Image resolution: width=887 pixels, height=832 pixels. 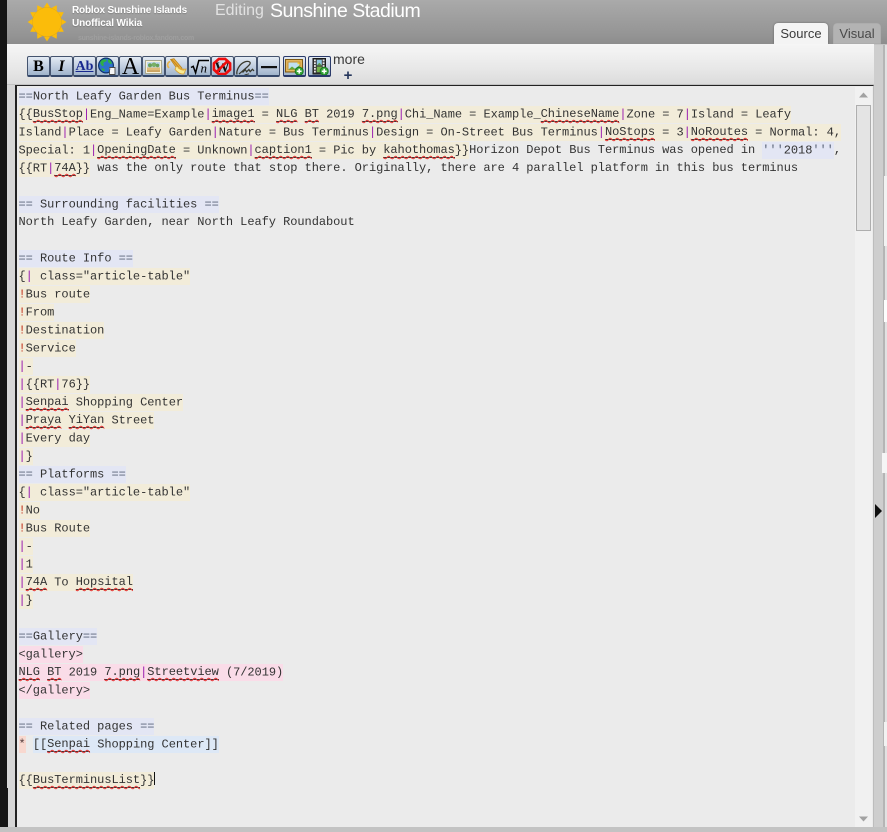 What do you see at coordinates (204, 68) in the screenshot?
I see `svg-text: n` at bounding box center [204, 68].